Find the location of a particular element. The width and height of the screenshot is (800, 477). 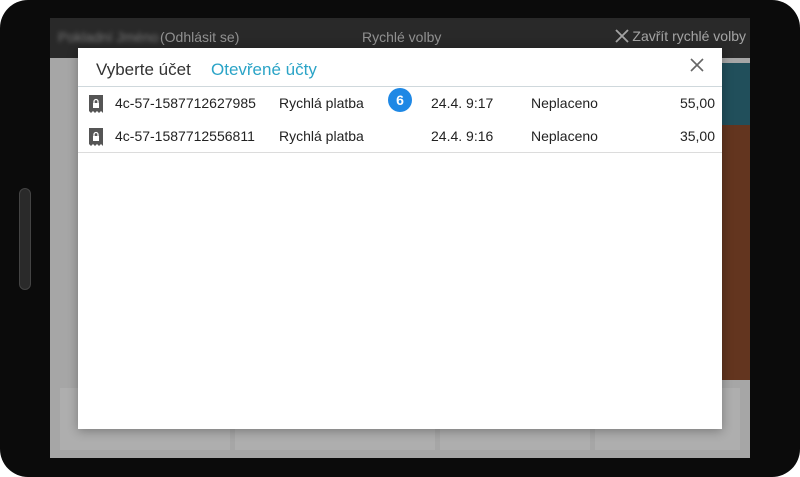

step-badge: 6 is located at coordinates (400, 100).